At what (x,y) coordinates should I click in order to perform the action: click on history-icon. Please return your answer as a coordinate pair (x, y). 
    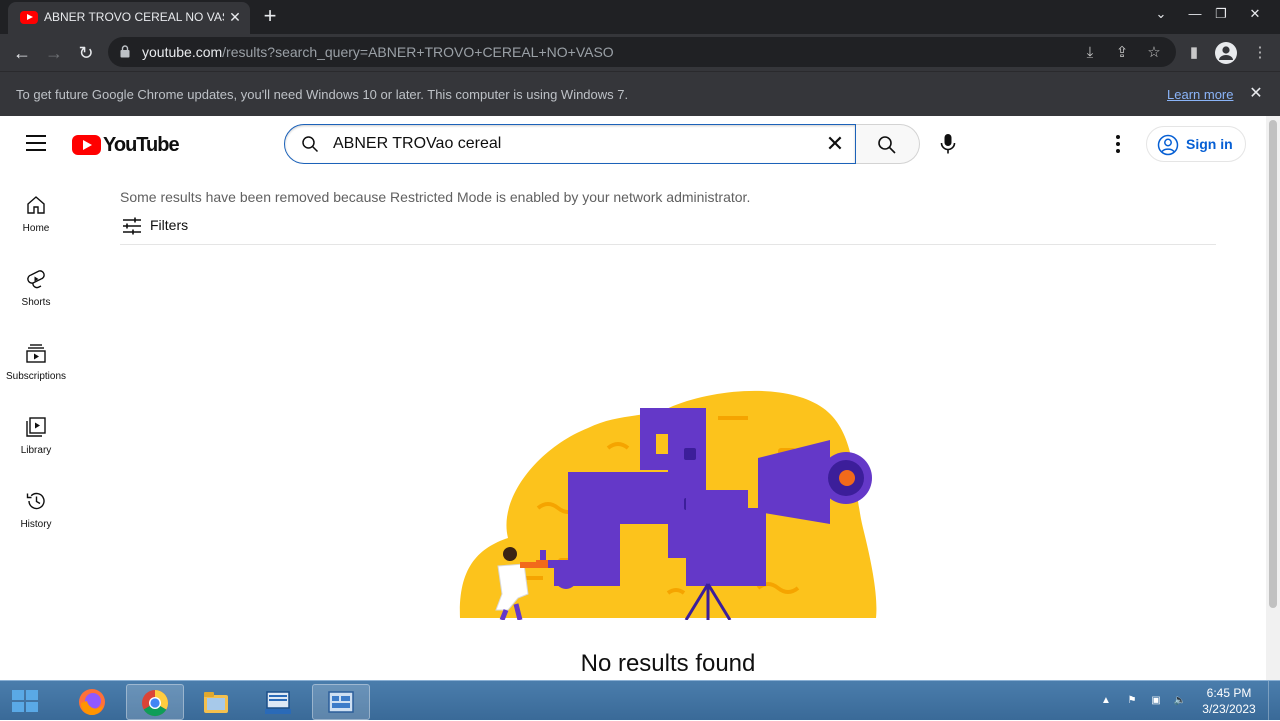
    Looking at the image, I should click on (35, 501).